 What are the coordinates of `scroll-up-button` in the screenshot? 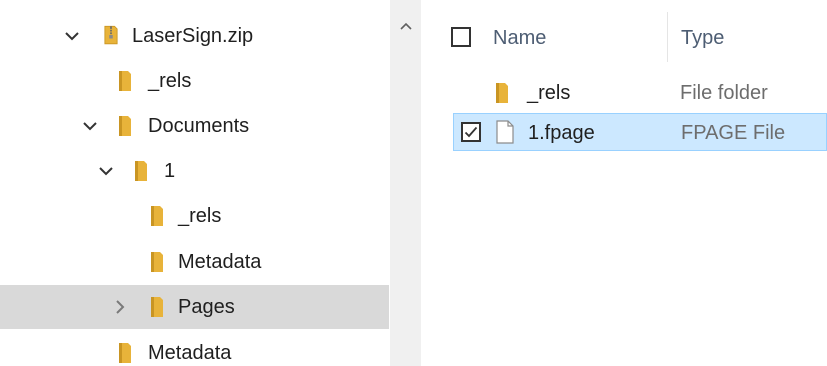 It's located at (405, 26).